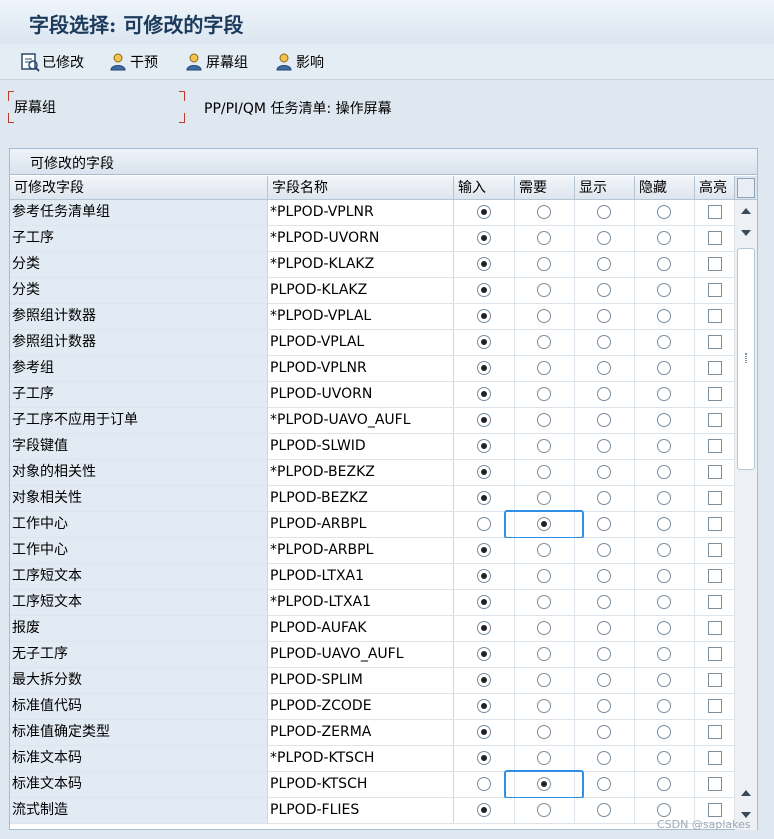  I want to click on vertical-scrollbar, so click(746, 515).